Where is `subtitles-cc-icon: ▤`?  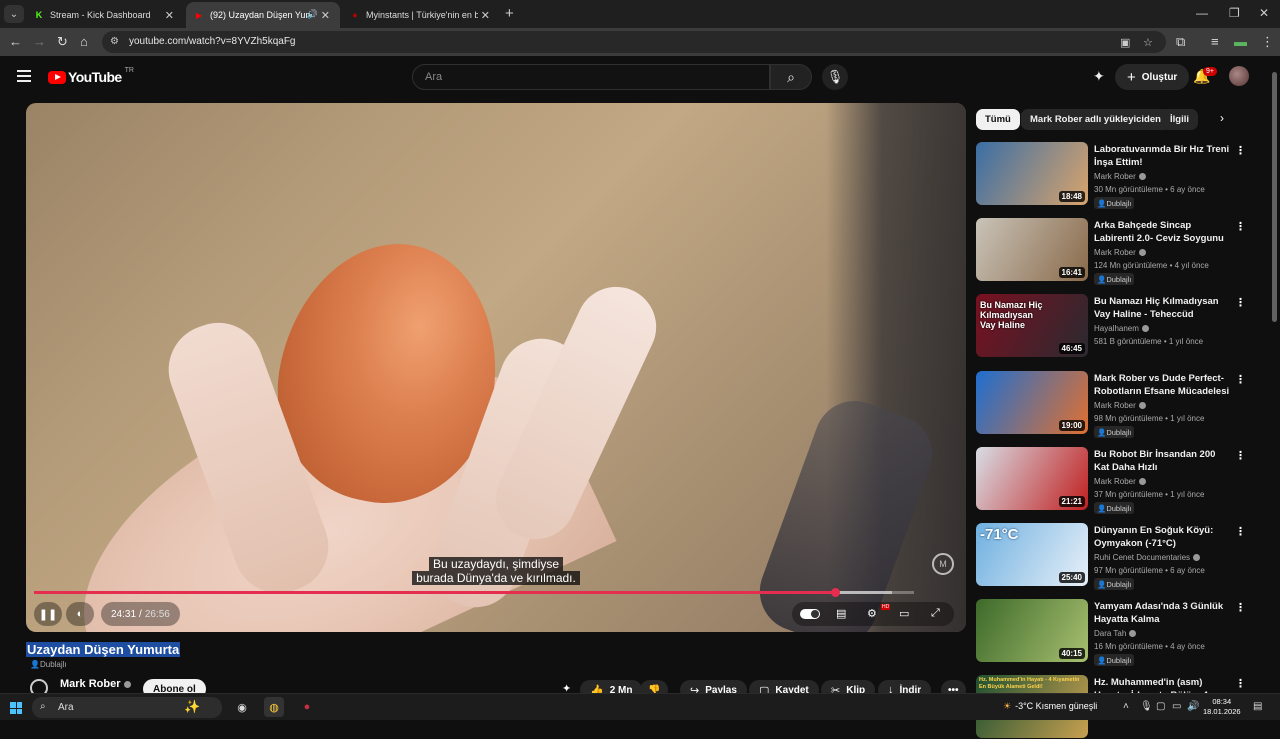
subtitles-cc-icon: ▤ is located at coordinates (841, 613).